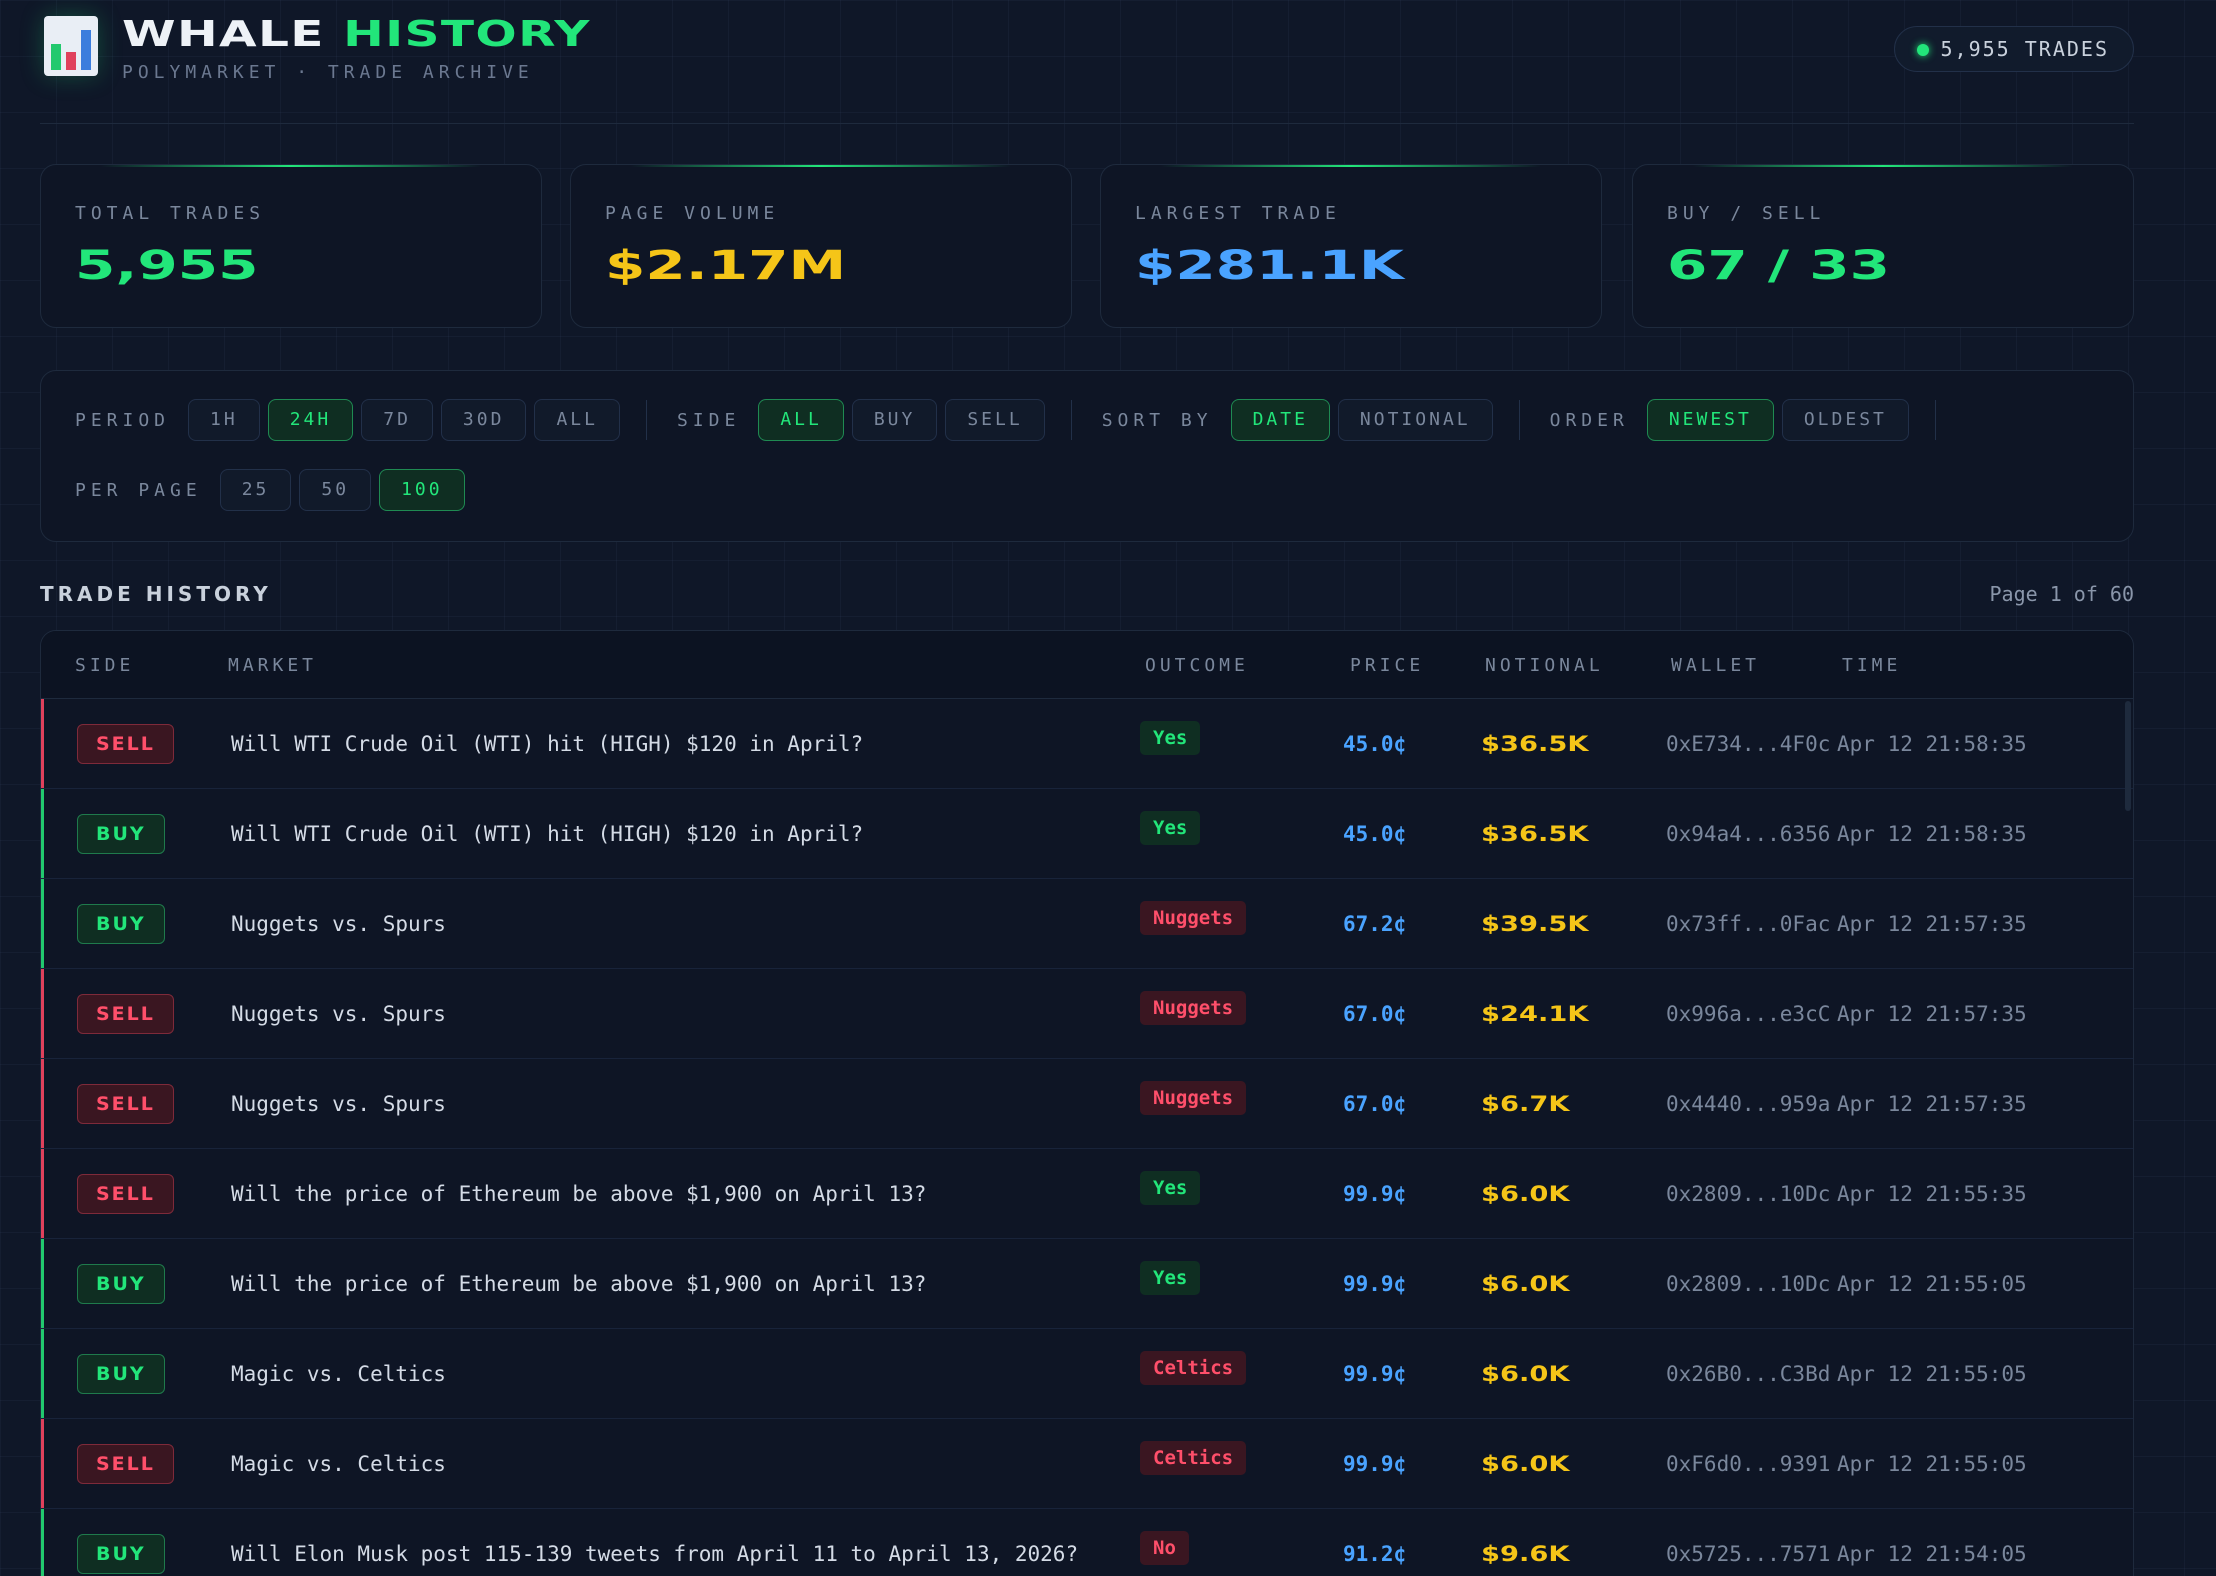 The width and height of the screenshot is (2216, 1576). What do you see at coordinates (1375, 1104) in the screenshot?
I see `price-value: 67.0¢` at bounding box center [1375, 1104].